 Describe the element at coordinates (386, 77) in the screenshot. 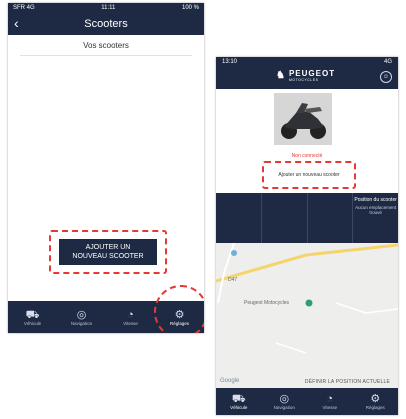

I see `user-icon: ☺` at that location.